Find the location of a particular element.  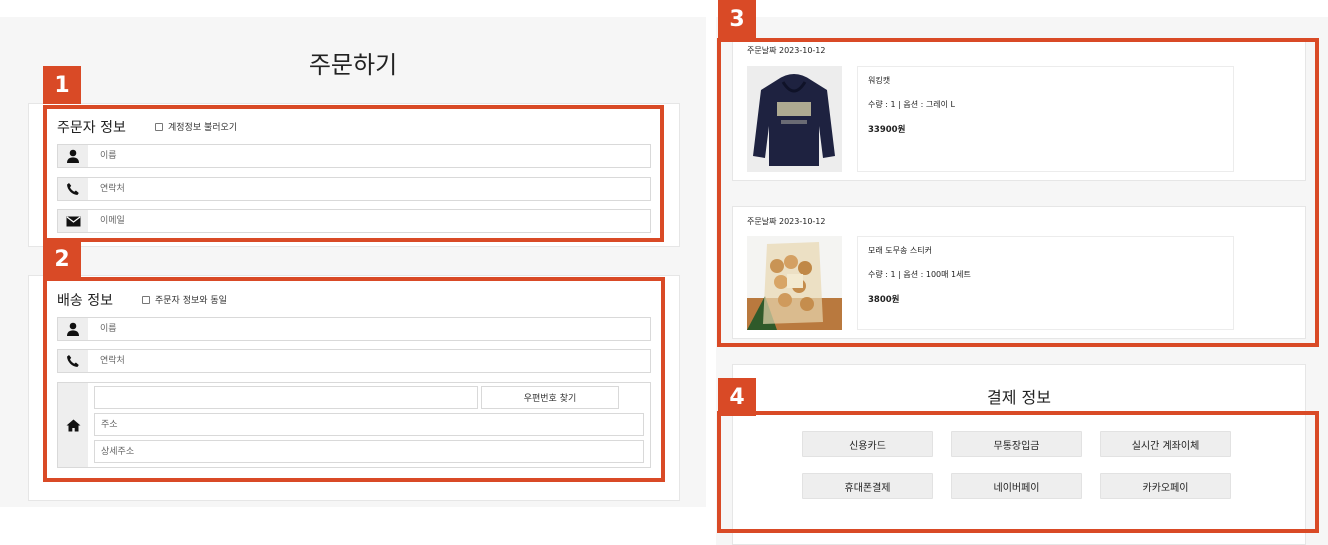

pay-bank-transfer-button: 무통장입금 is located at coordinates (1016, 444).